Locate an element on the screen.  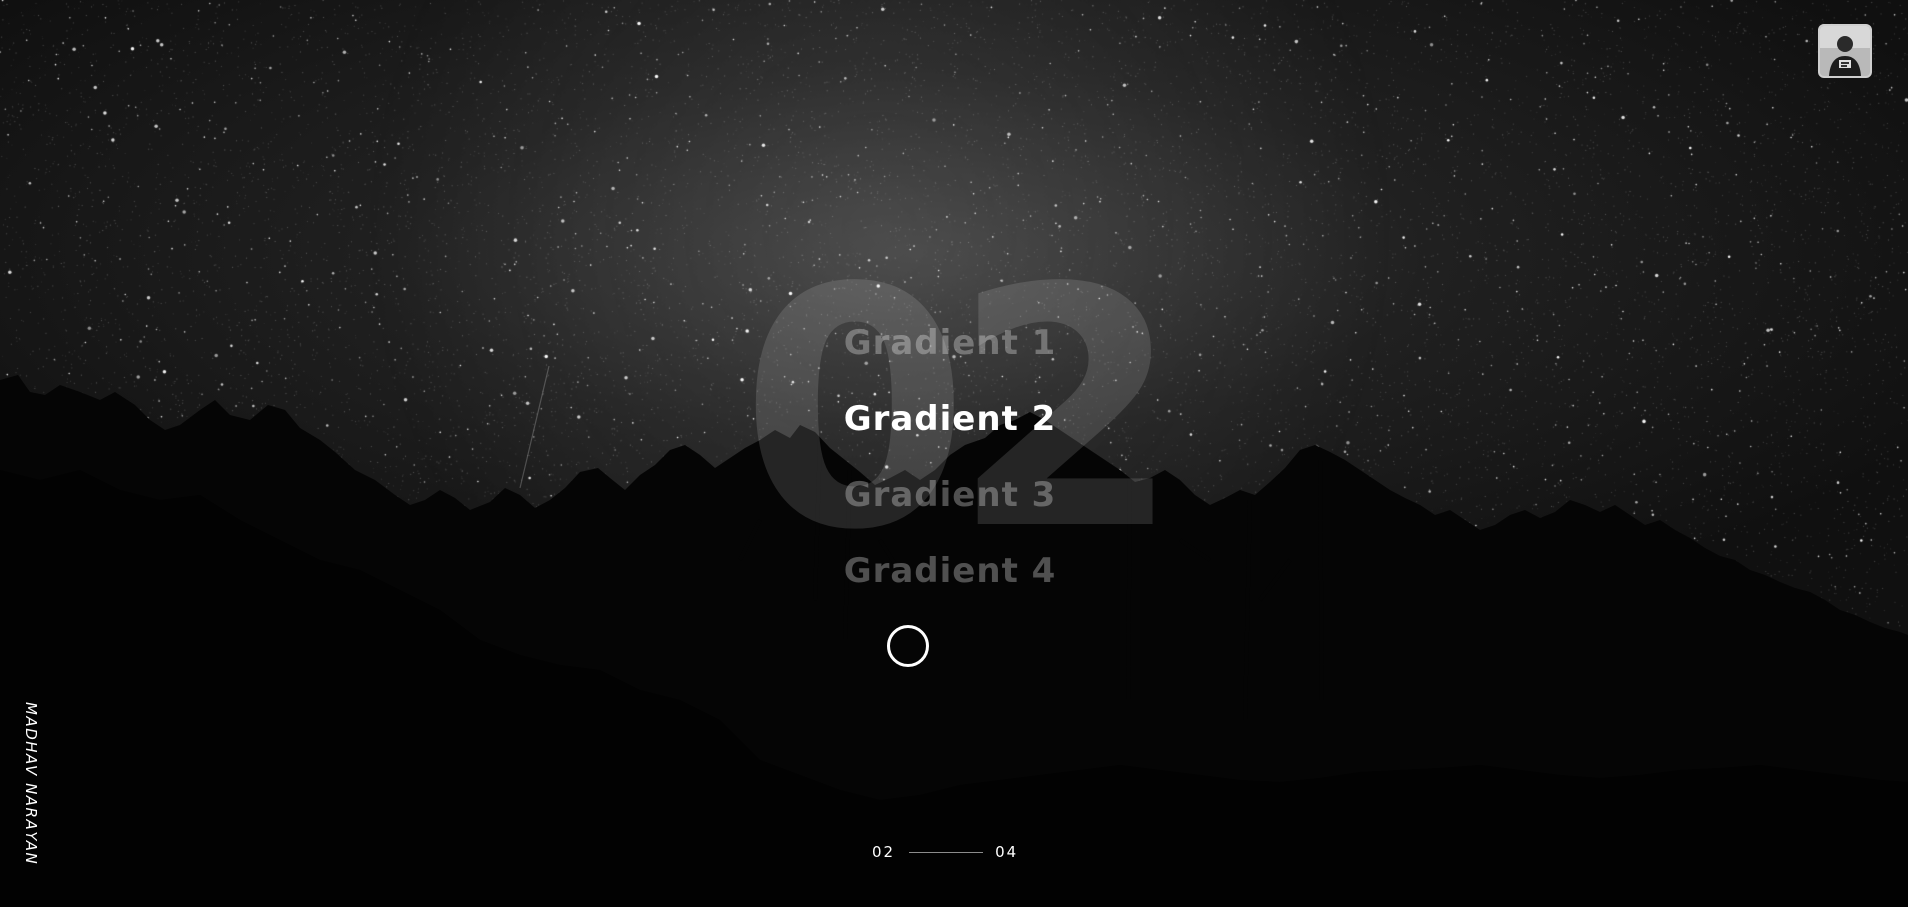
menu-item-gradient-3: Gradient 3 is located at coordinates (950, 495).